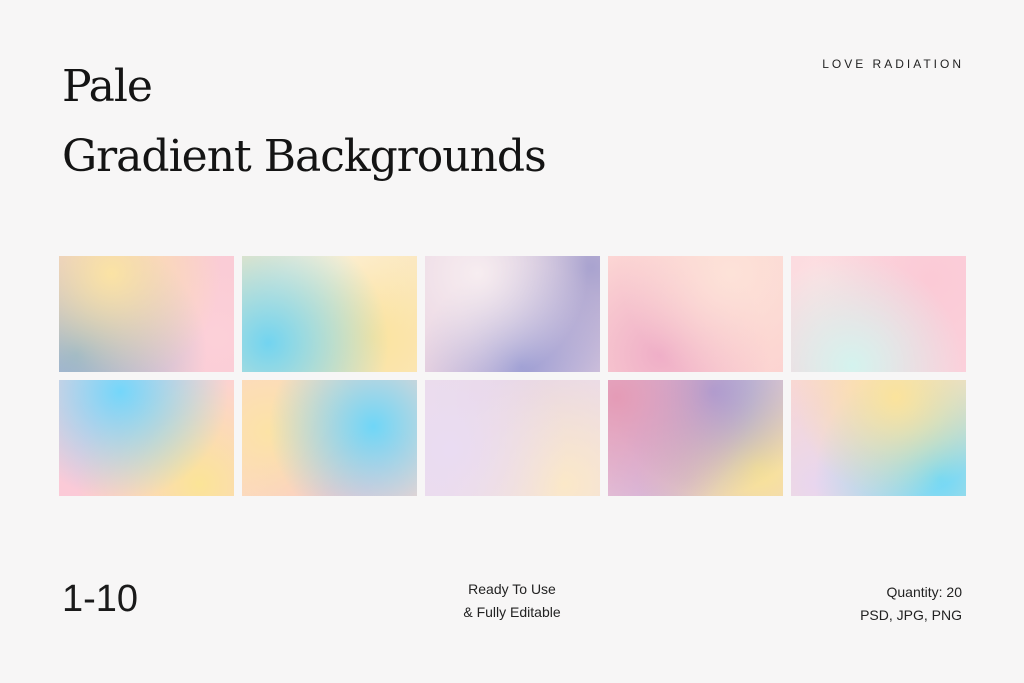 This screenshot has height=683, width=1024. Describe the element at coordinates (100, 599) in the screenshot. I see `range-label: 1-10` at that location.